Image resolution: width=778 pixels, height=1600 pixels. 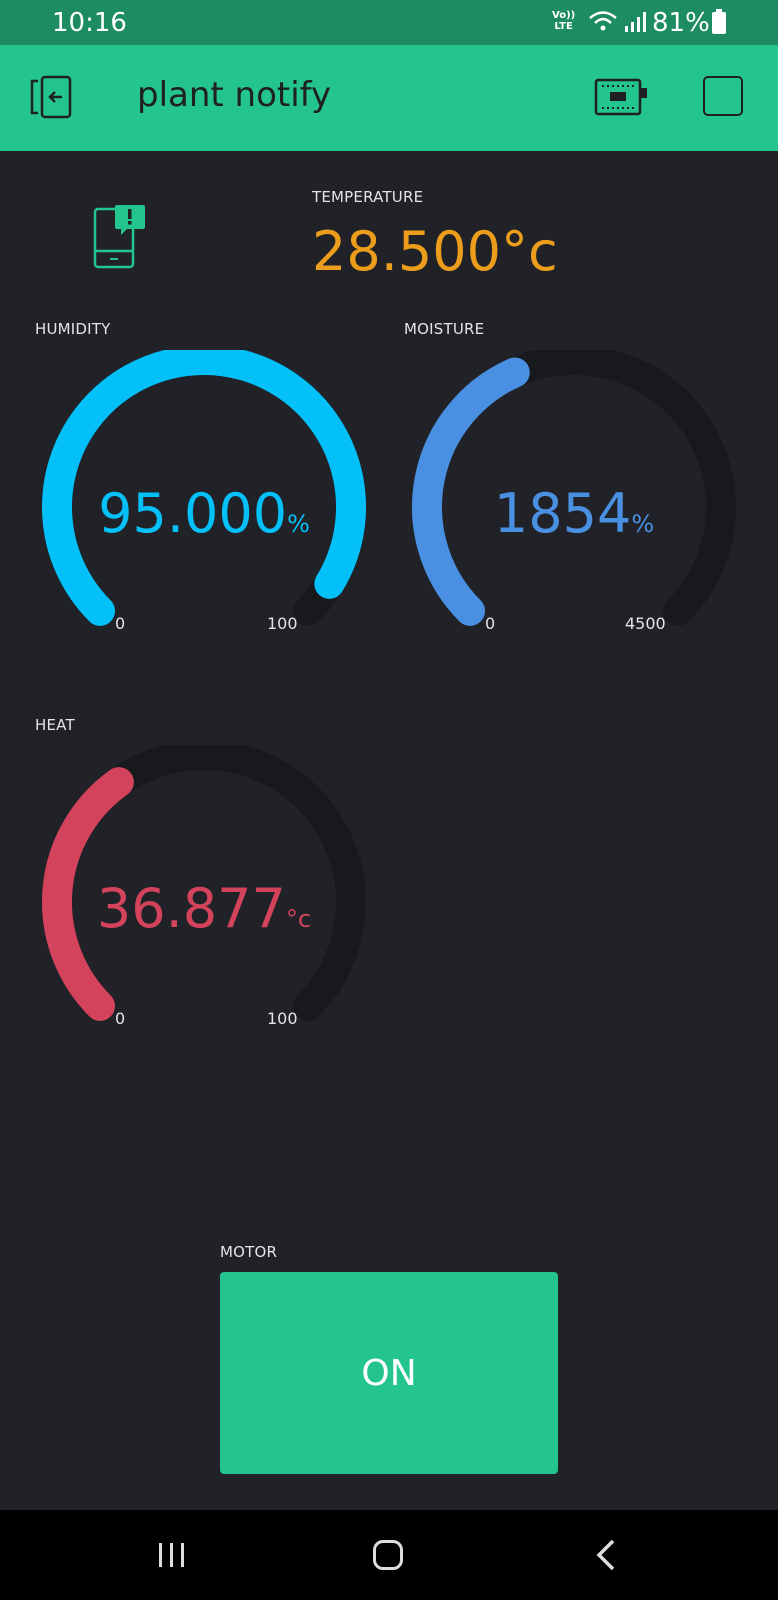 I want to click on home-icon, so click(x=388, y=1555).